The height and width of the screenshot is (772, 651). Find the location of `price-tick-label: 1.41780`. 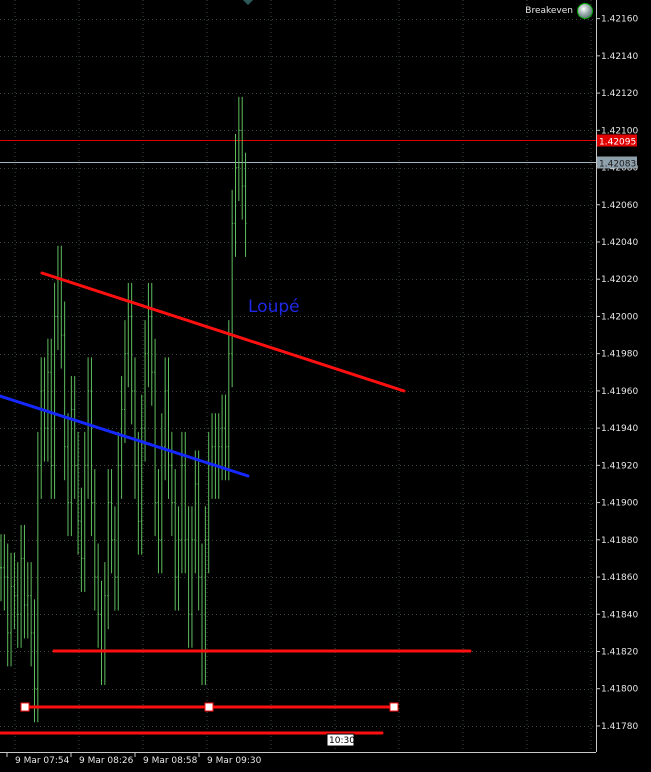

price-tick-label: 1.41780 is located at coordinates (619, 727).